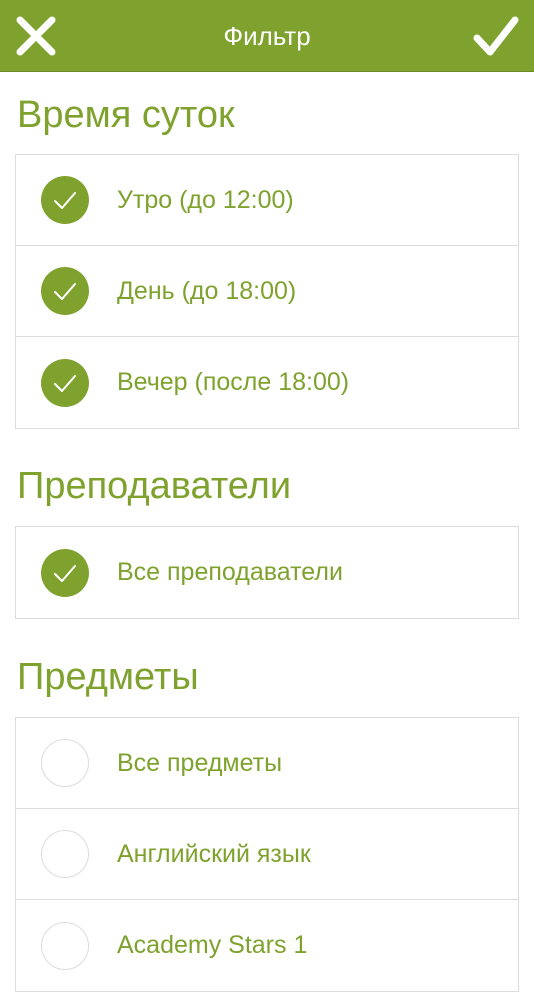 The height and width of the screenshot is (992, 534). Describe the element at coordinates (126, 115) in the screenshot. I see `section-title-time-of-day: Время суток` at that location.